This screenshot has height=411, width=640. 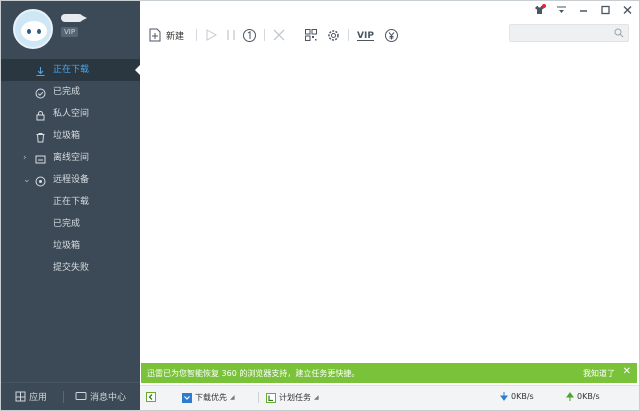 What do you see at coordinates (389, 397) in the screenshot?
I see `status-bar: 下载优先 ◢ 计划任务 ◢ 0KB/s 0KB/s` at bounding box center [389, 397].